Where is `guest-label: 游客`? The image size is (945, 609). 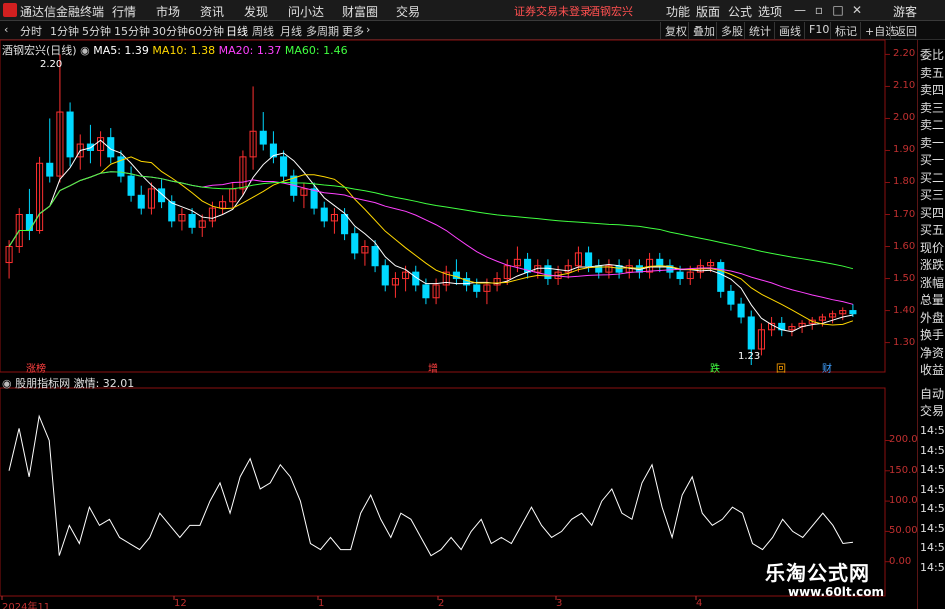
guest-label: 游客 is located at coordinates (905, 11).